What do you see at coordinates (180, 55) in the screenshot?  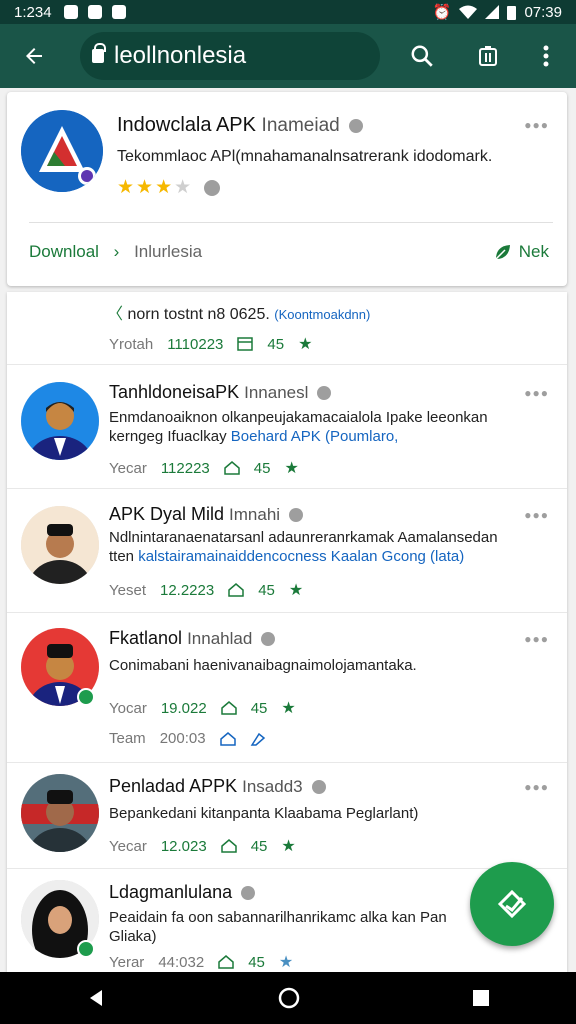 I see `url-text: leollnonlesia` at bounding box center [180, 55].